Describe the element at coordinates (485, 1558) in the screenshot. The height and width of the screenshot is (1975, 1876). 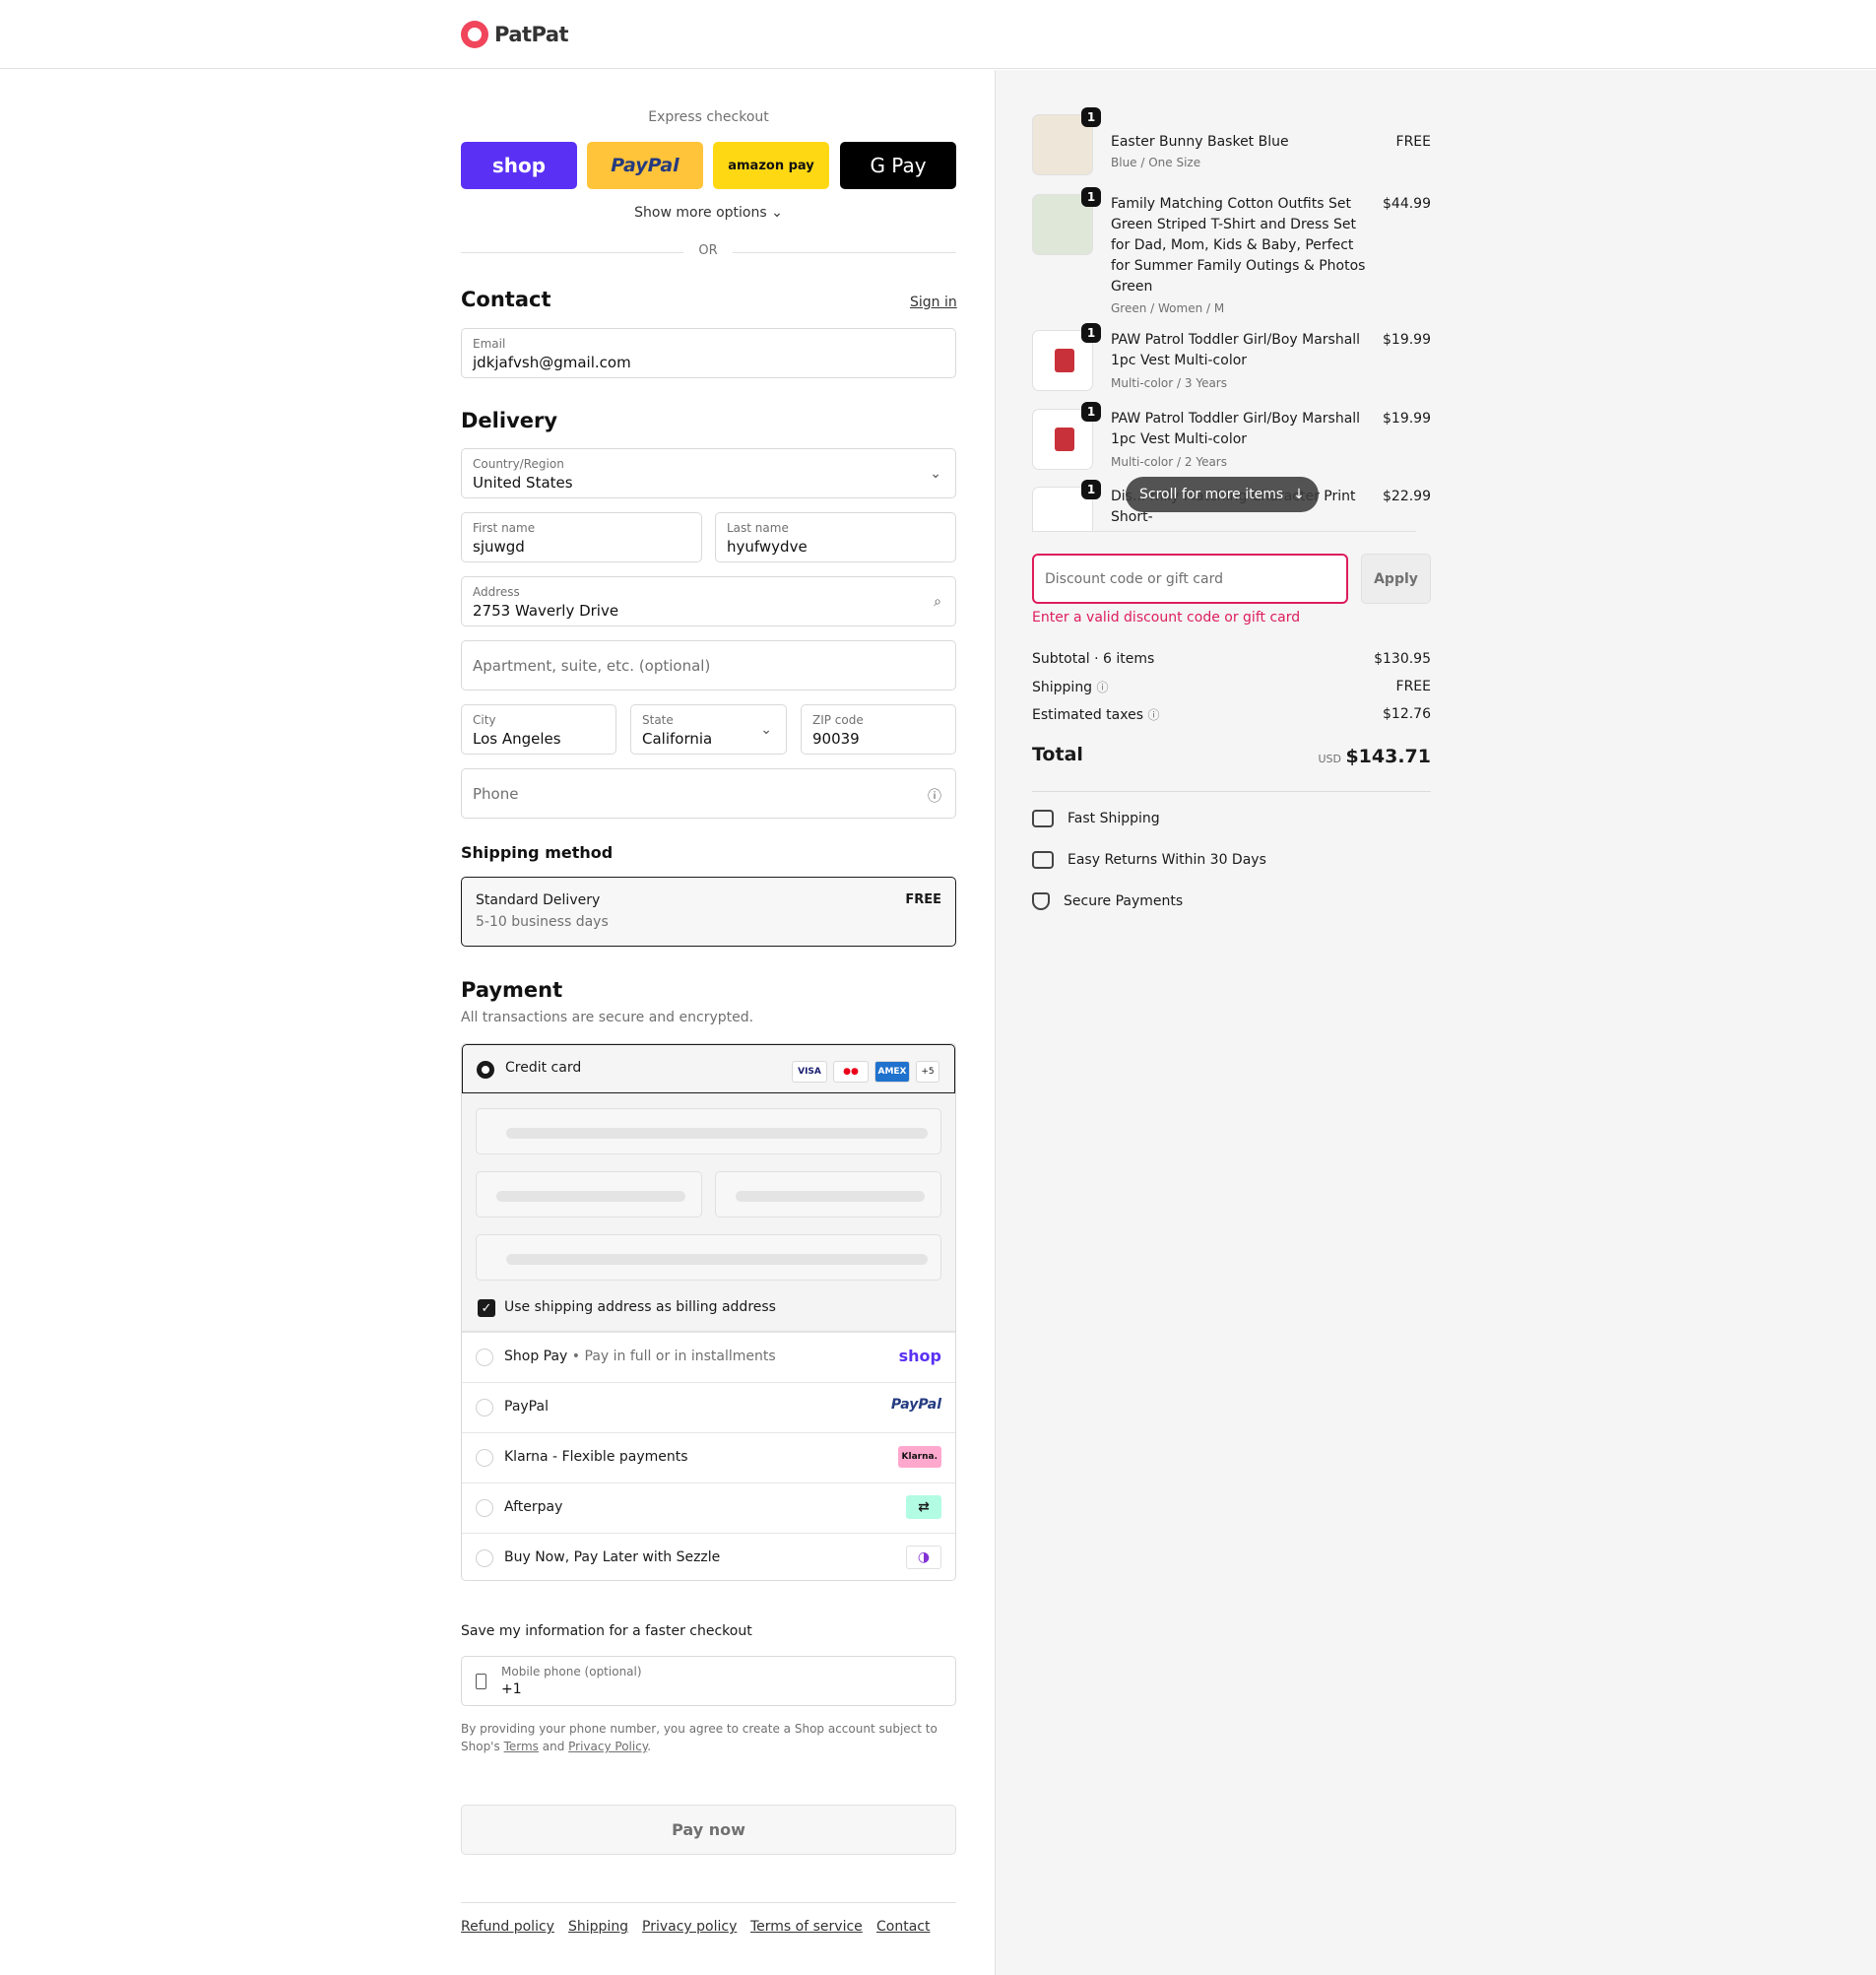
I see `sezzle-radio` at that location.